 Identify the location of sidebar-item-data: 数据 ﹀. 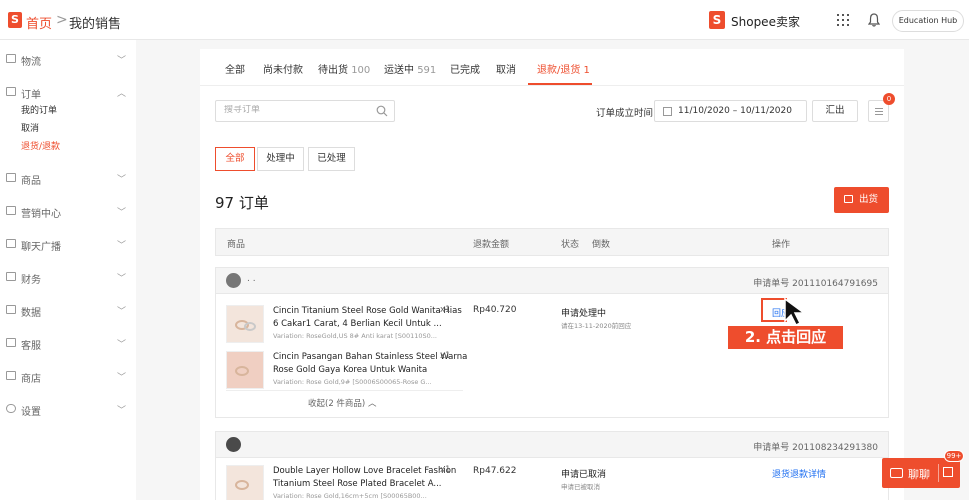
(68, 310).